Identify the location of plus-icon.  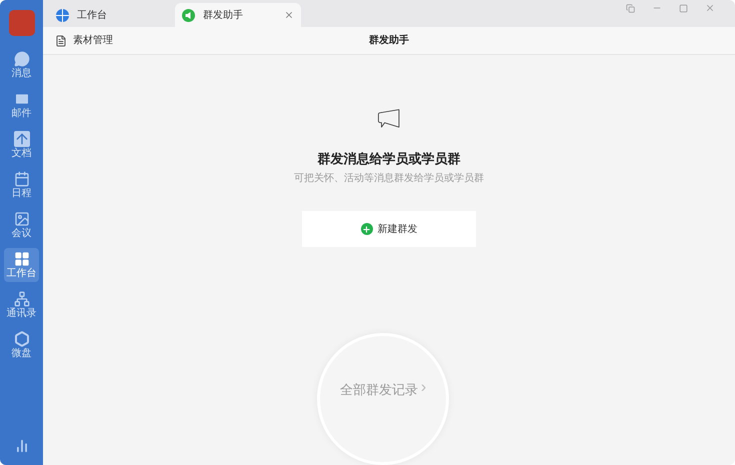
(366, 229).